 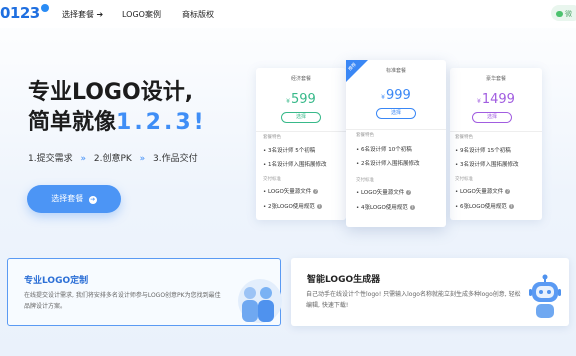 I want to click on select-standard-button: 选择, so click(x=396, y=113).